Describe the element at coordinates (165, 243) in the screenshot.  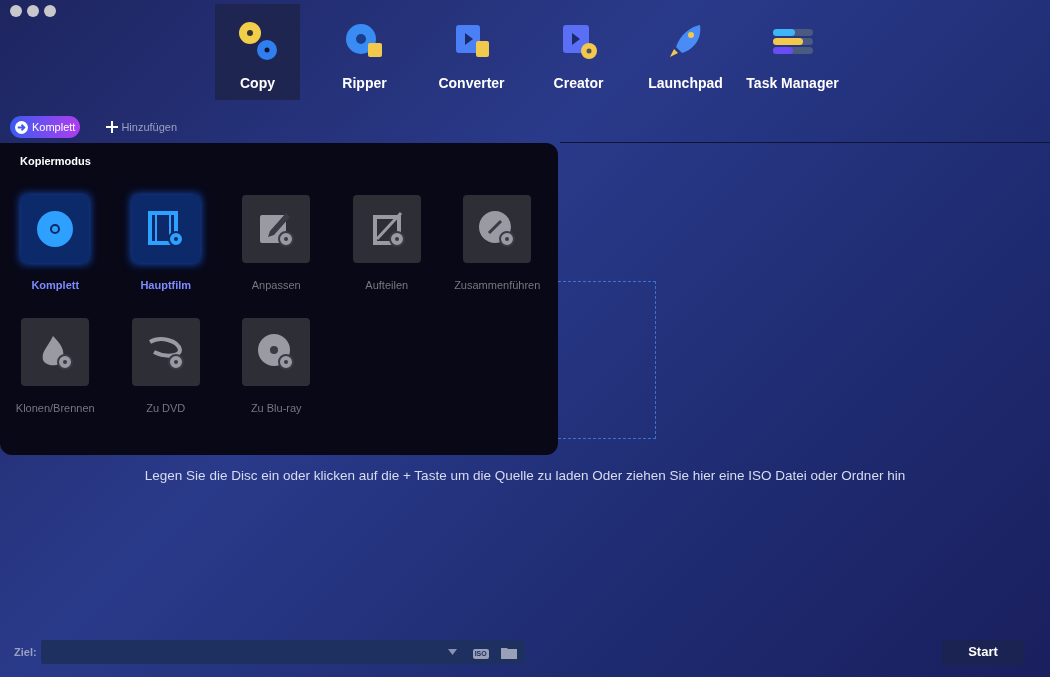
I see `mode-option: Hauptfilm` at that location.